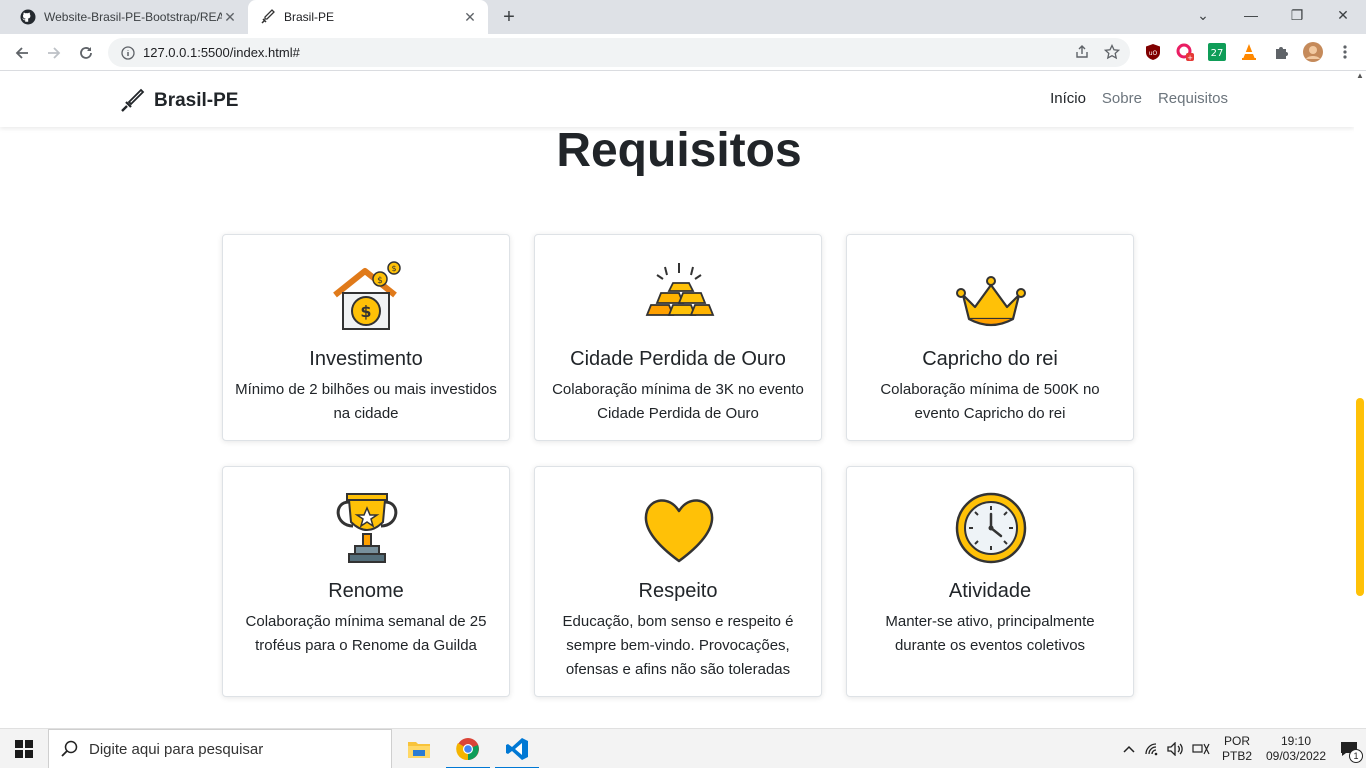 Image resolution: width=1366 pixels, height=768 pixels. Describe the element at coordinates (1112, 54) in the screenshot. I see `bookmark-star-icon` at that location.